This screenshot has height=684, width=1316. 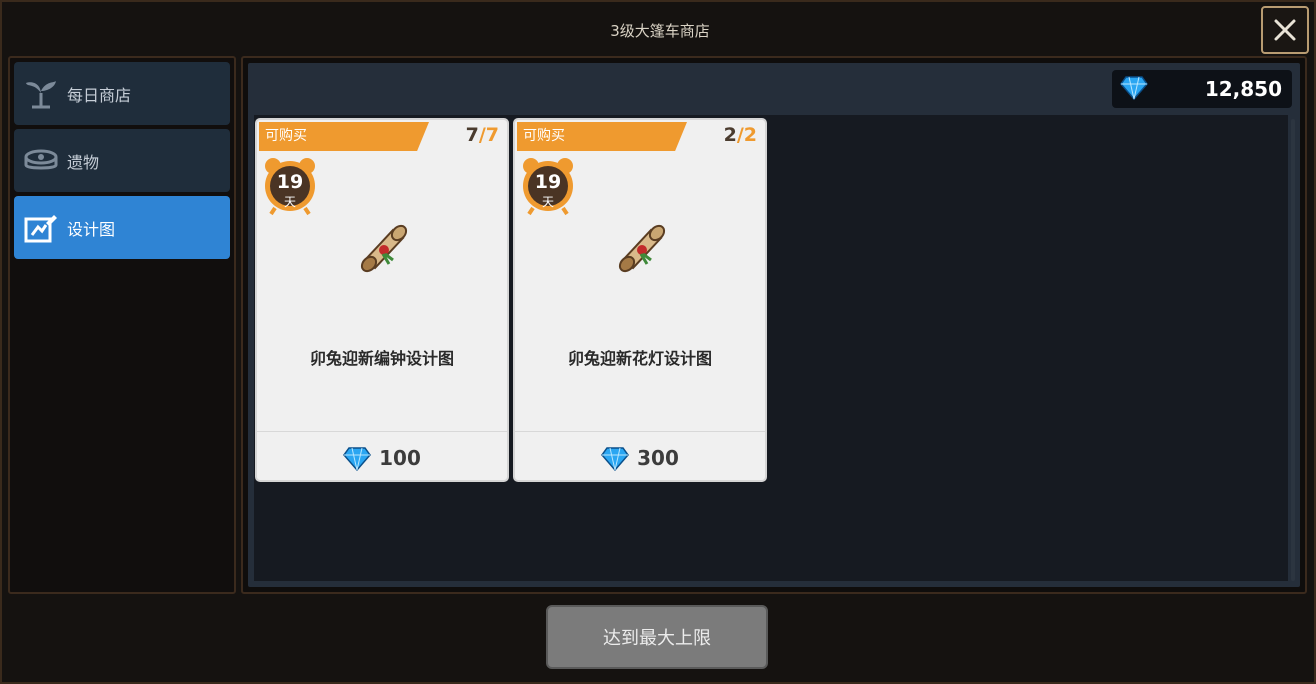 What do you see at coordinates (660, 31) in the screenshot?
I see `window-title: 3级大篷车商店` at bounding box center [660, 31].